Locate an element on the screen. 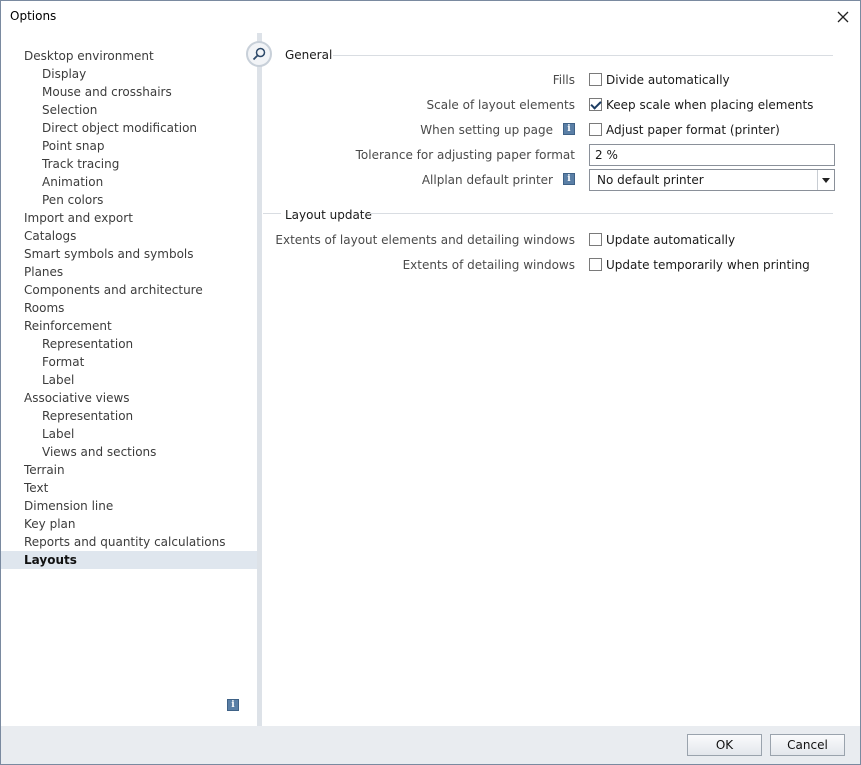 The image size is (861, 765). update-temporarily-label: Update temporarily when printing is located at coordinates (708, 265).